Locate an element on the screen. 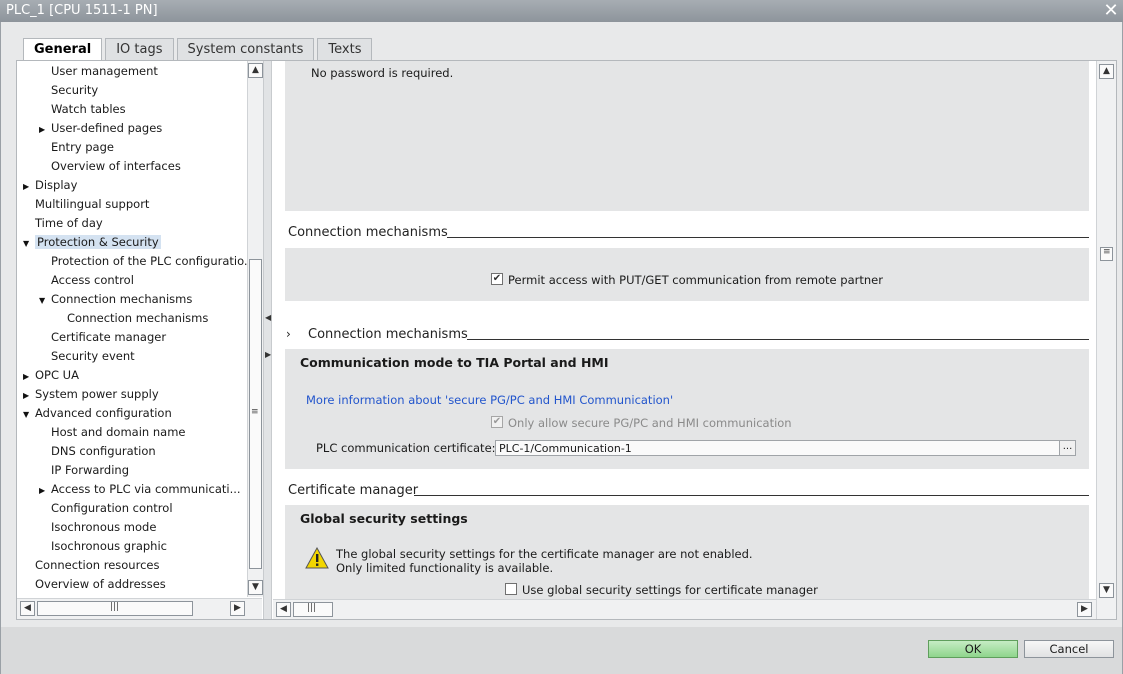 This screenshot has height=674, width=1123. tree-item: ▶ OPC UA is located at coordinates (51, 375).